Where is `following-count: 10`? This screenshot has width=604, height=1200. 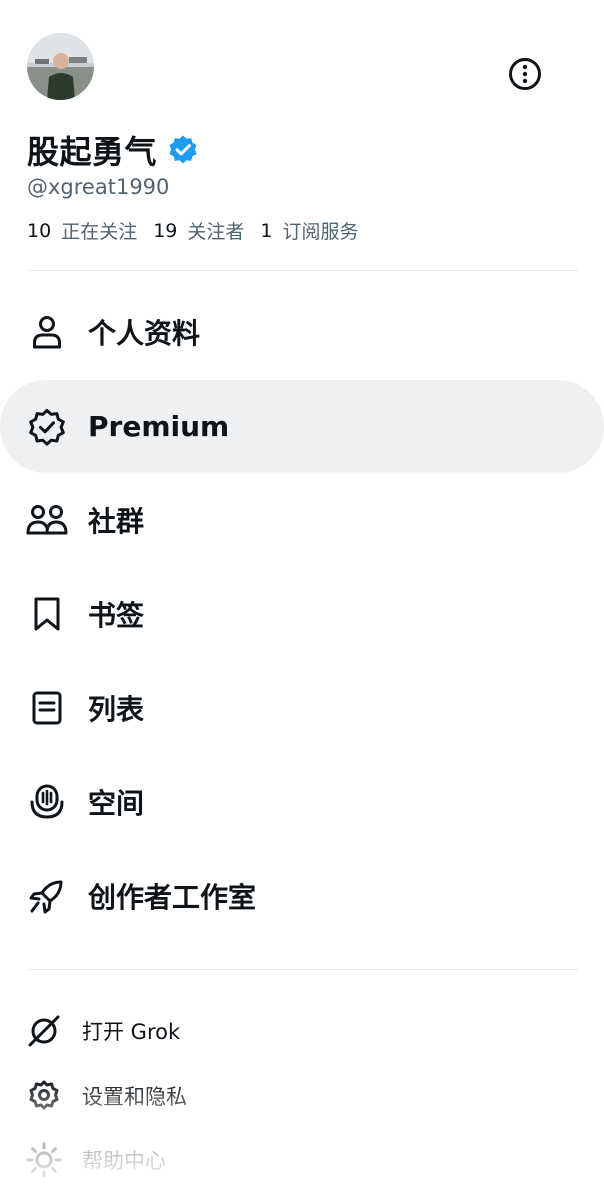 following-count: 10 is located at coordinates (39, 230).